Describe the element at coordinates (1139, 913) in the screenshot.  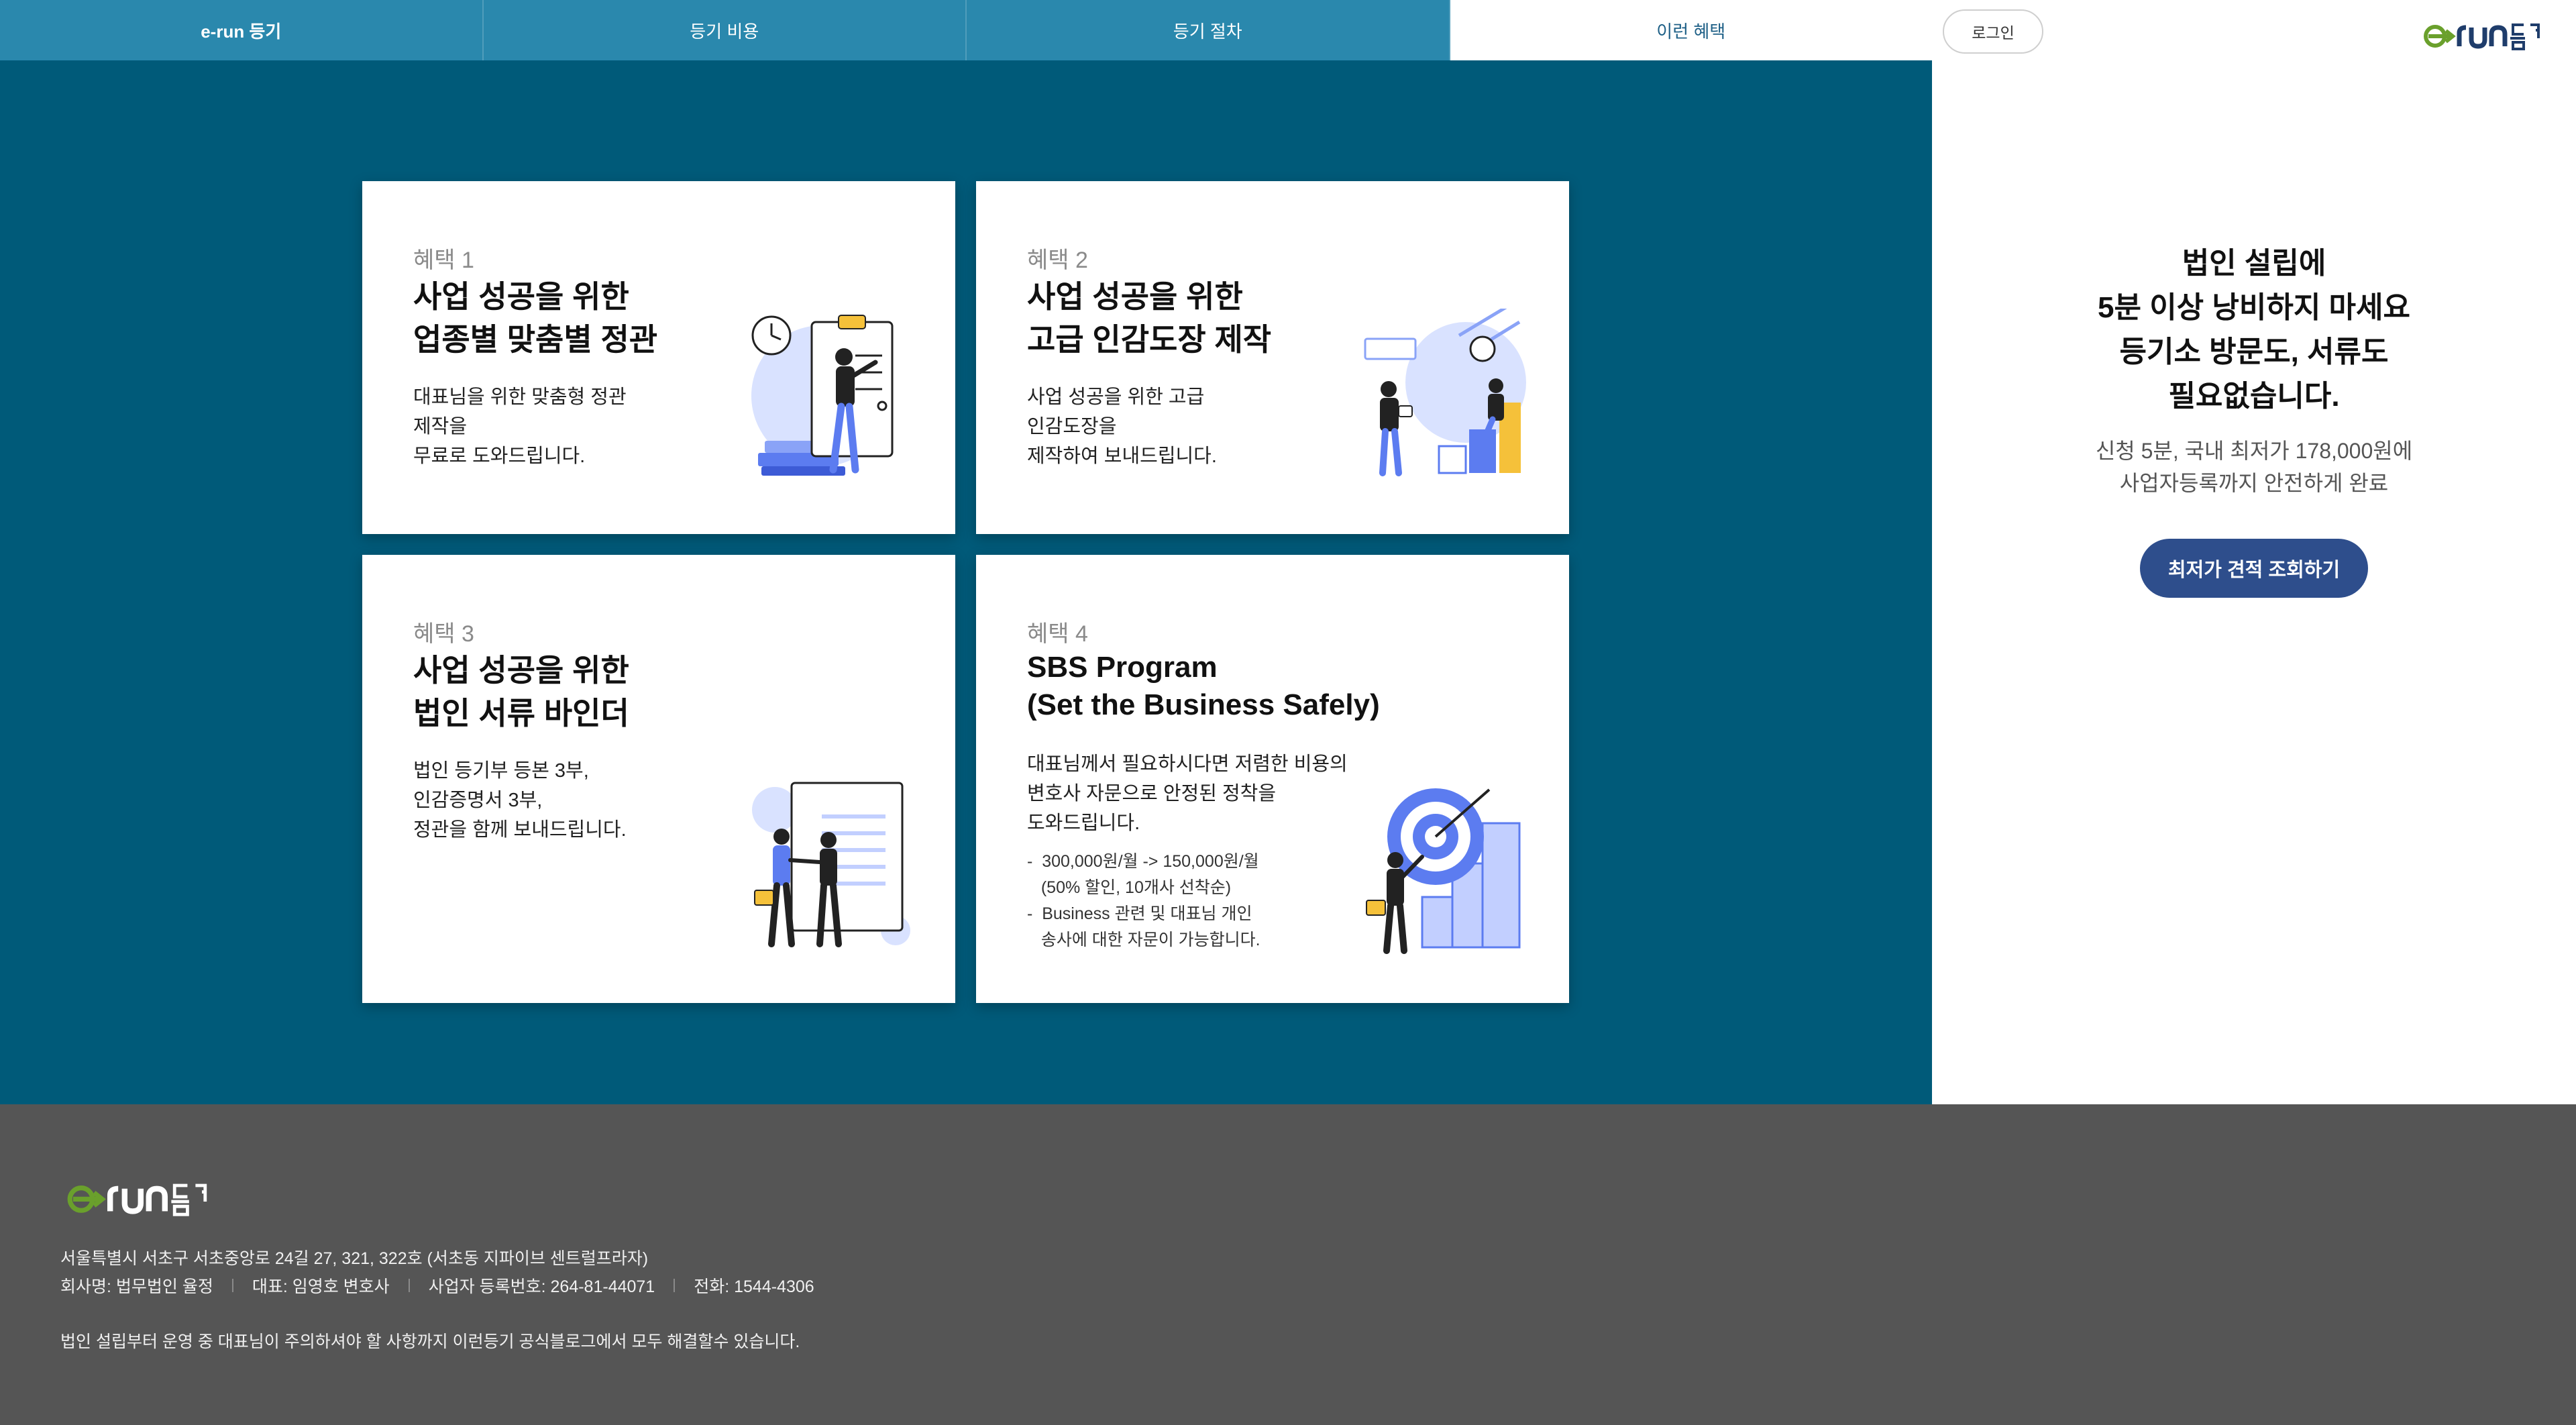
I see `benefit-bullet-line: - Business 관련 및 대표님 개인` at that location.